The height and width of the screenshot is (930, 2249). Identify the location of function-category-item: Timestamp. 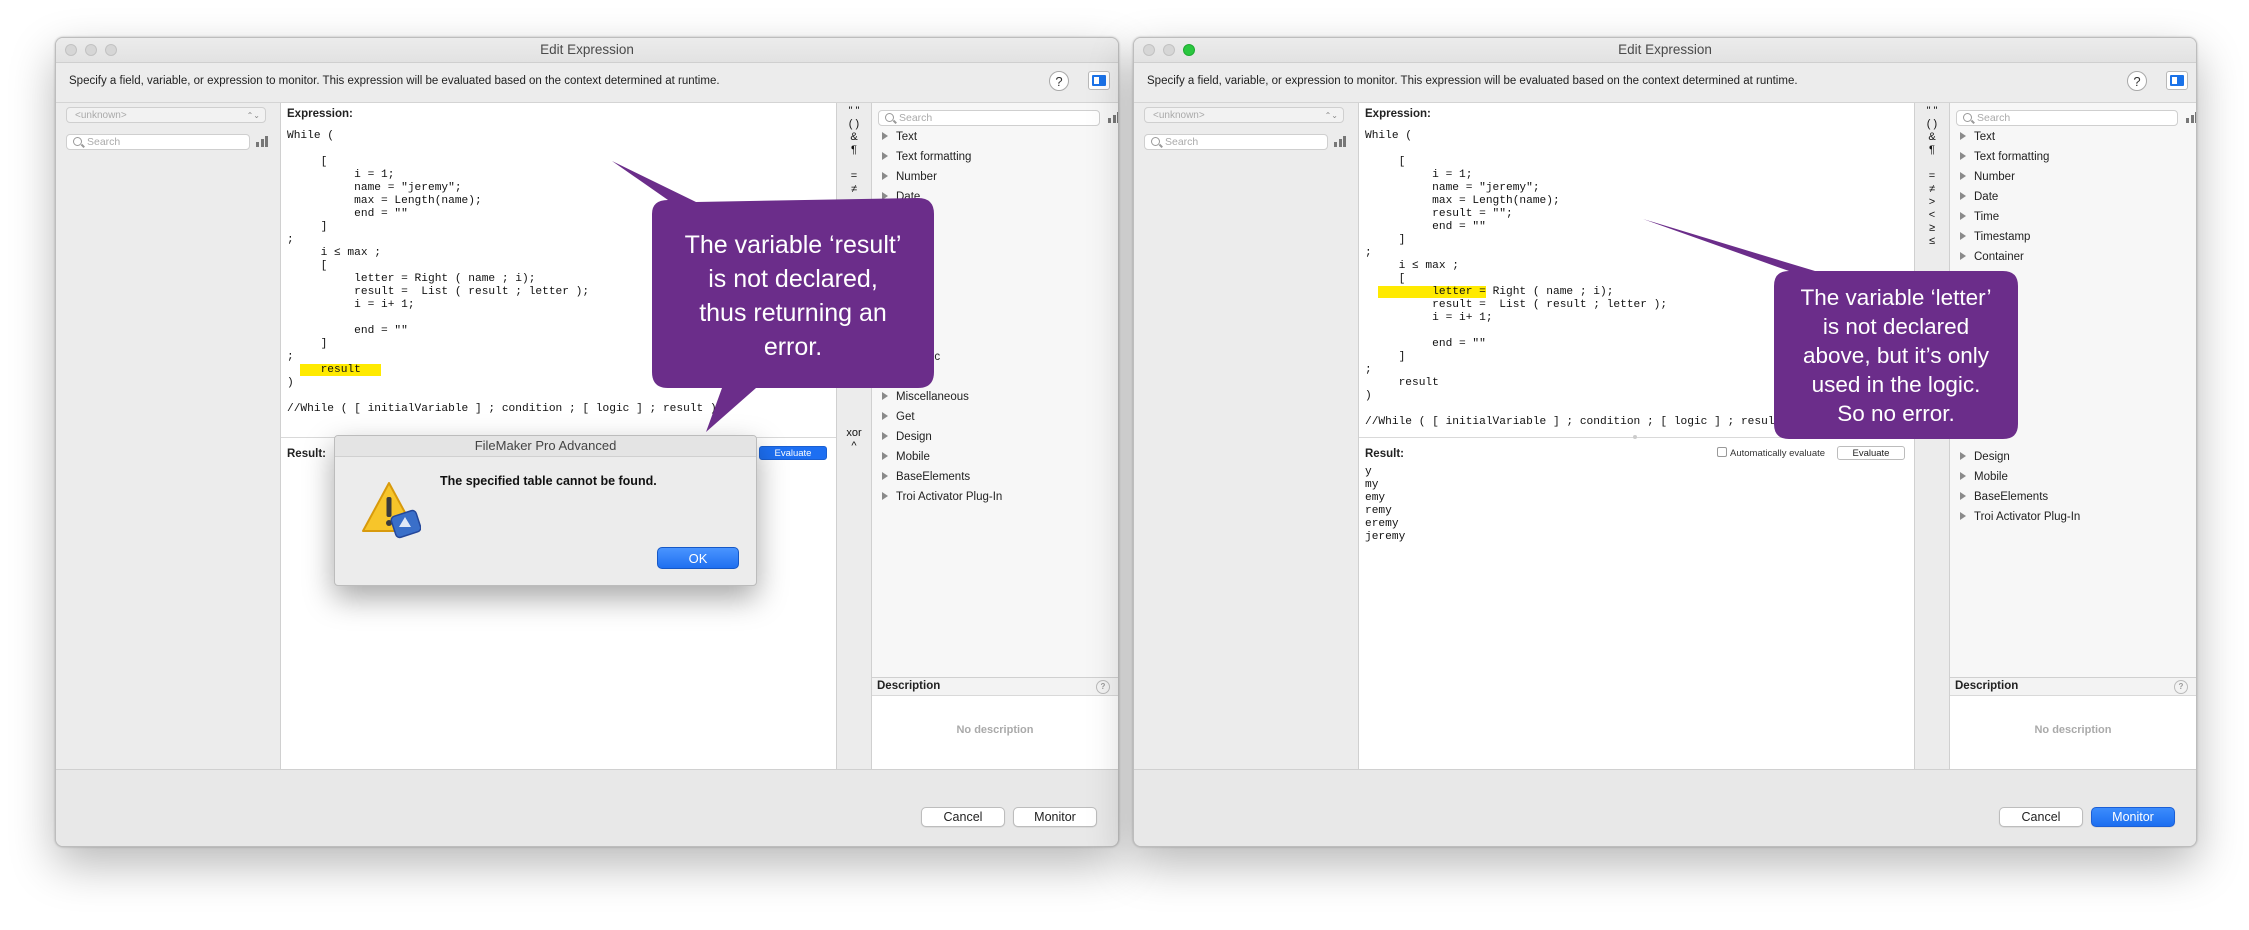
(1995, 237).